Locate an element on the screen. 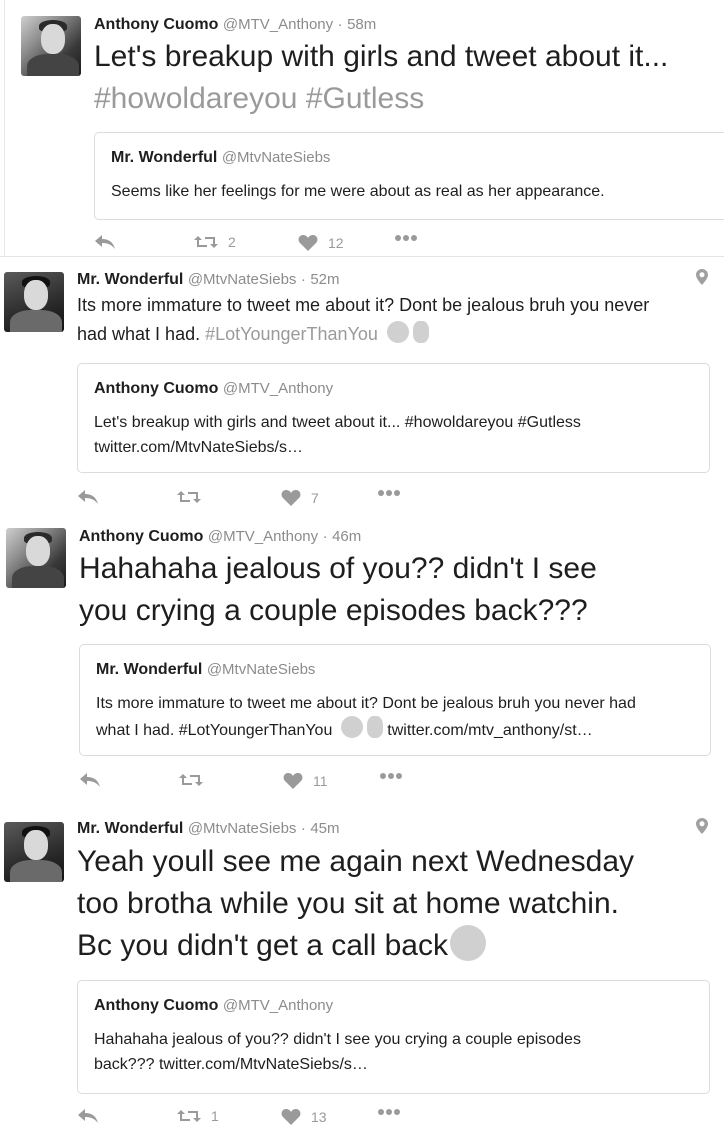 This screenshot has height=1148, width=724. tweet-header: Anthony Cuomo @MTV_Anthony · 58m is located at coordinates (235, 25).